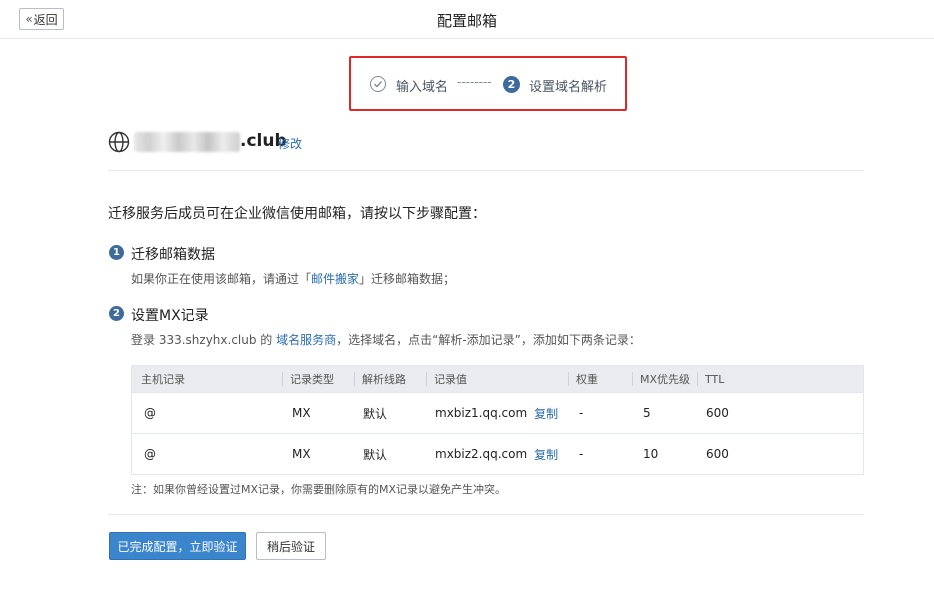 The width and height of the screenshot is (934, 603). I want to click on step-number-badge: 2, so click(116, 313).